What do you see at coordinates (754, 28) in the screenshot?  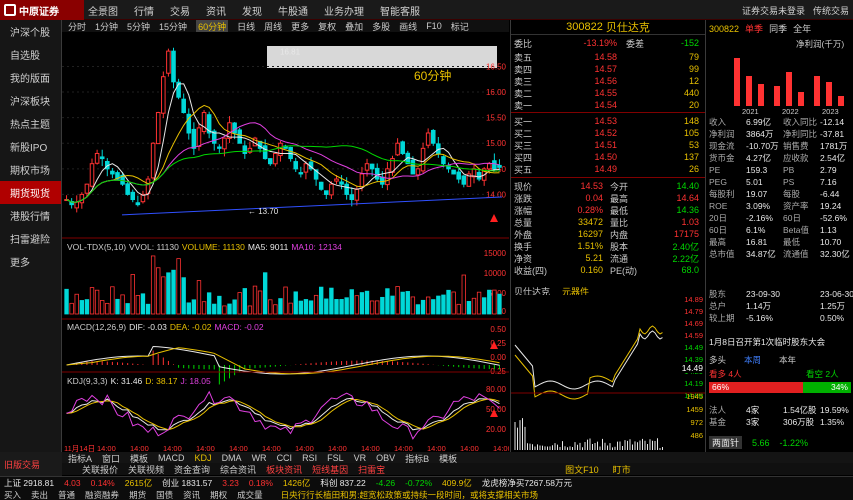 I see `fin-tab-0: 单季` at bounding box center [754, 28].